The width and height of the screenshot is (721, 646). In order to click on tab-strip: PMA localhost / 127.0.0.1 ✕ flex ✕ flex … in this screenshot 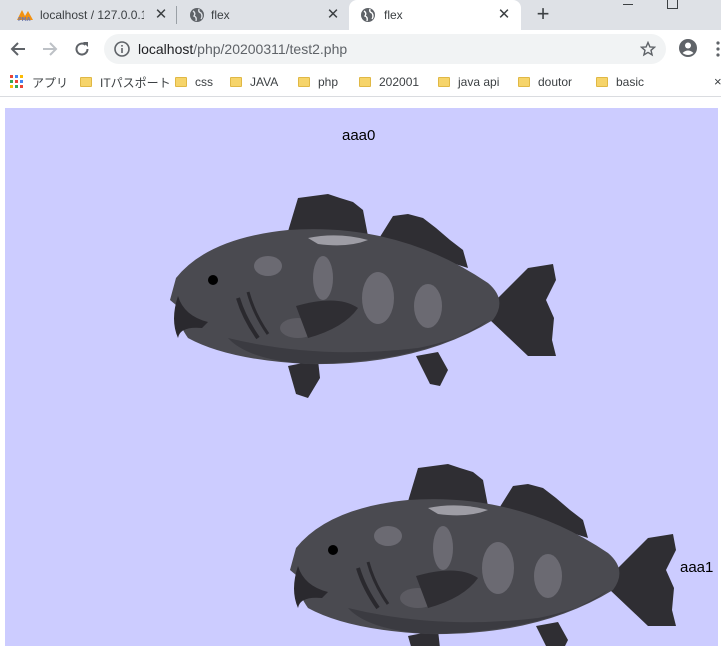, I will do `click(360, 15)`.